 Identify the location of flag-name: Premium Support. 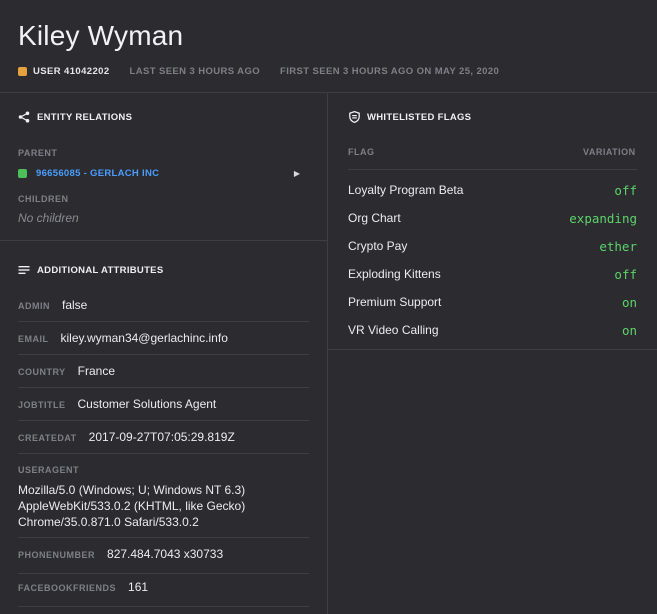
(394, 302).